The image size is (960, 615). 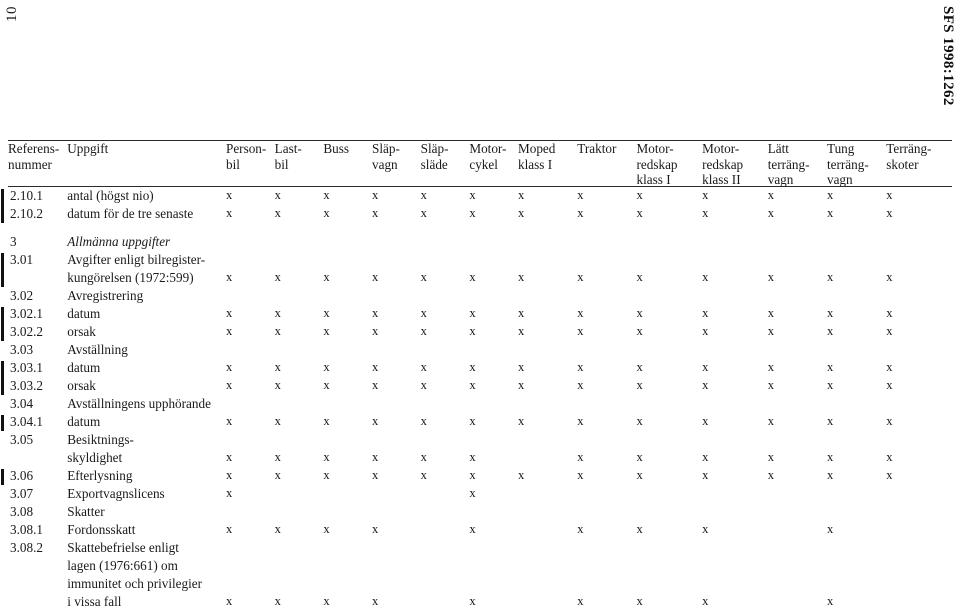 I want to click on table-row: 3.06 Efterlysning x x x x x x x x x x x x x, so click(x=480, y=477).